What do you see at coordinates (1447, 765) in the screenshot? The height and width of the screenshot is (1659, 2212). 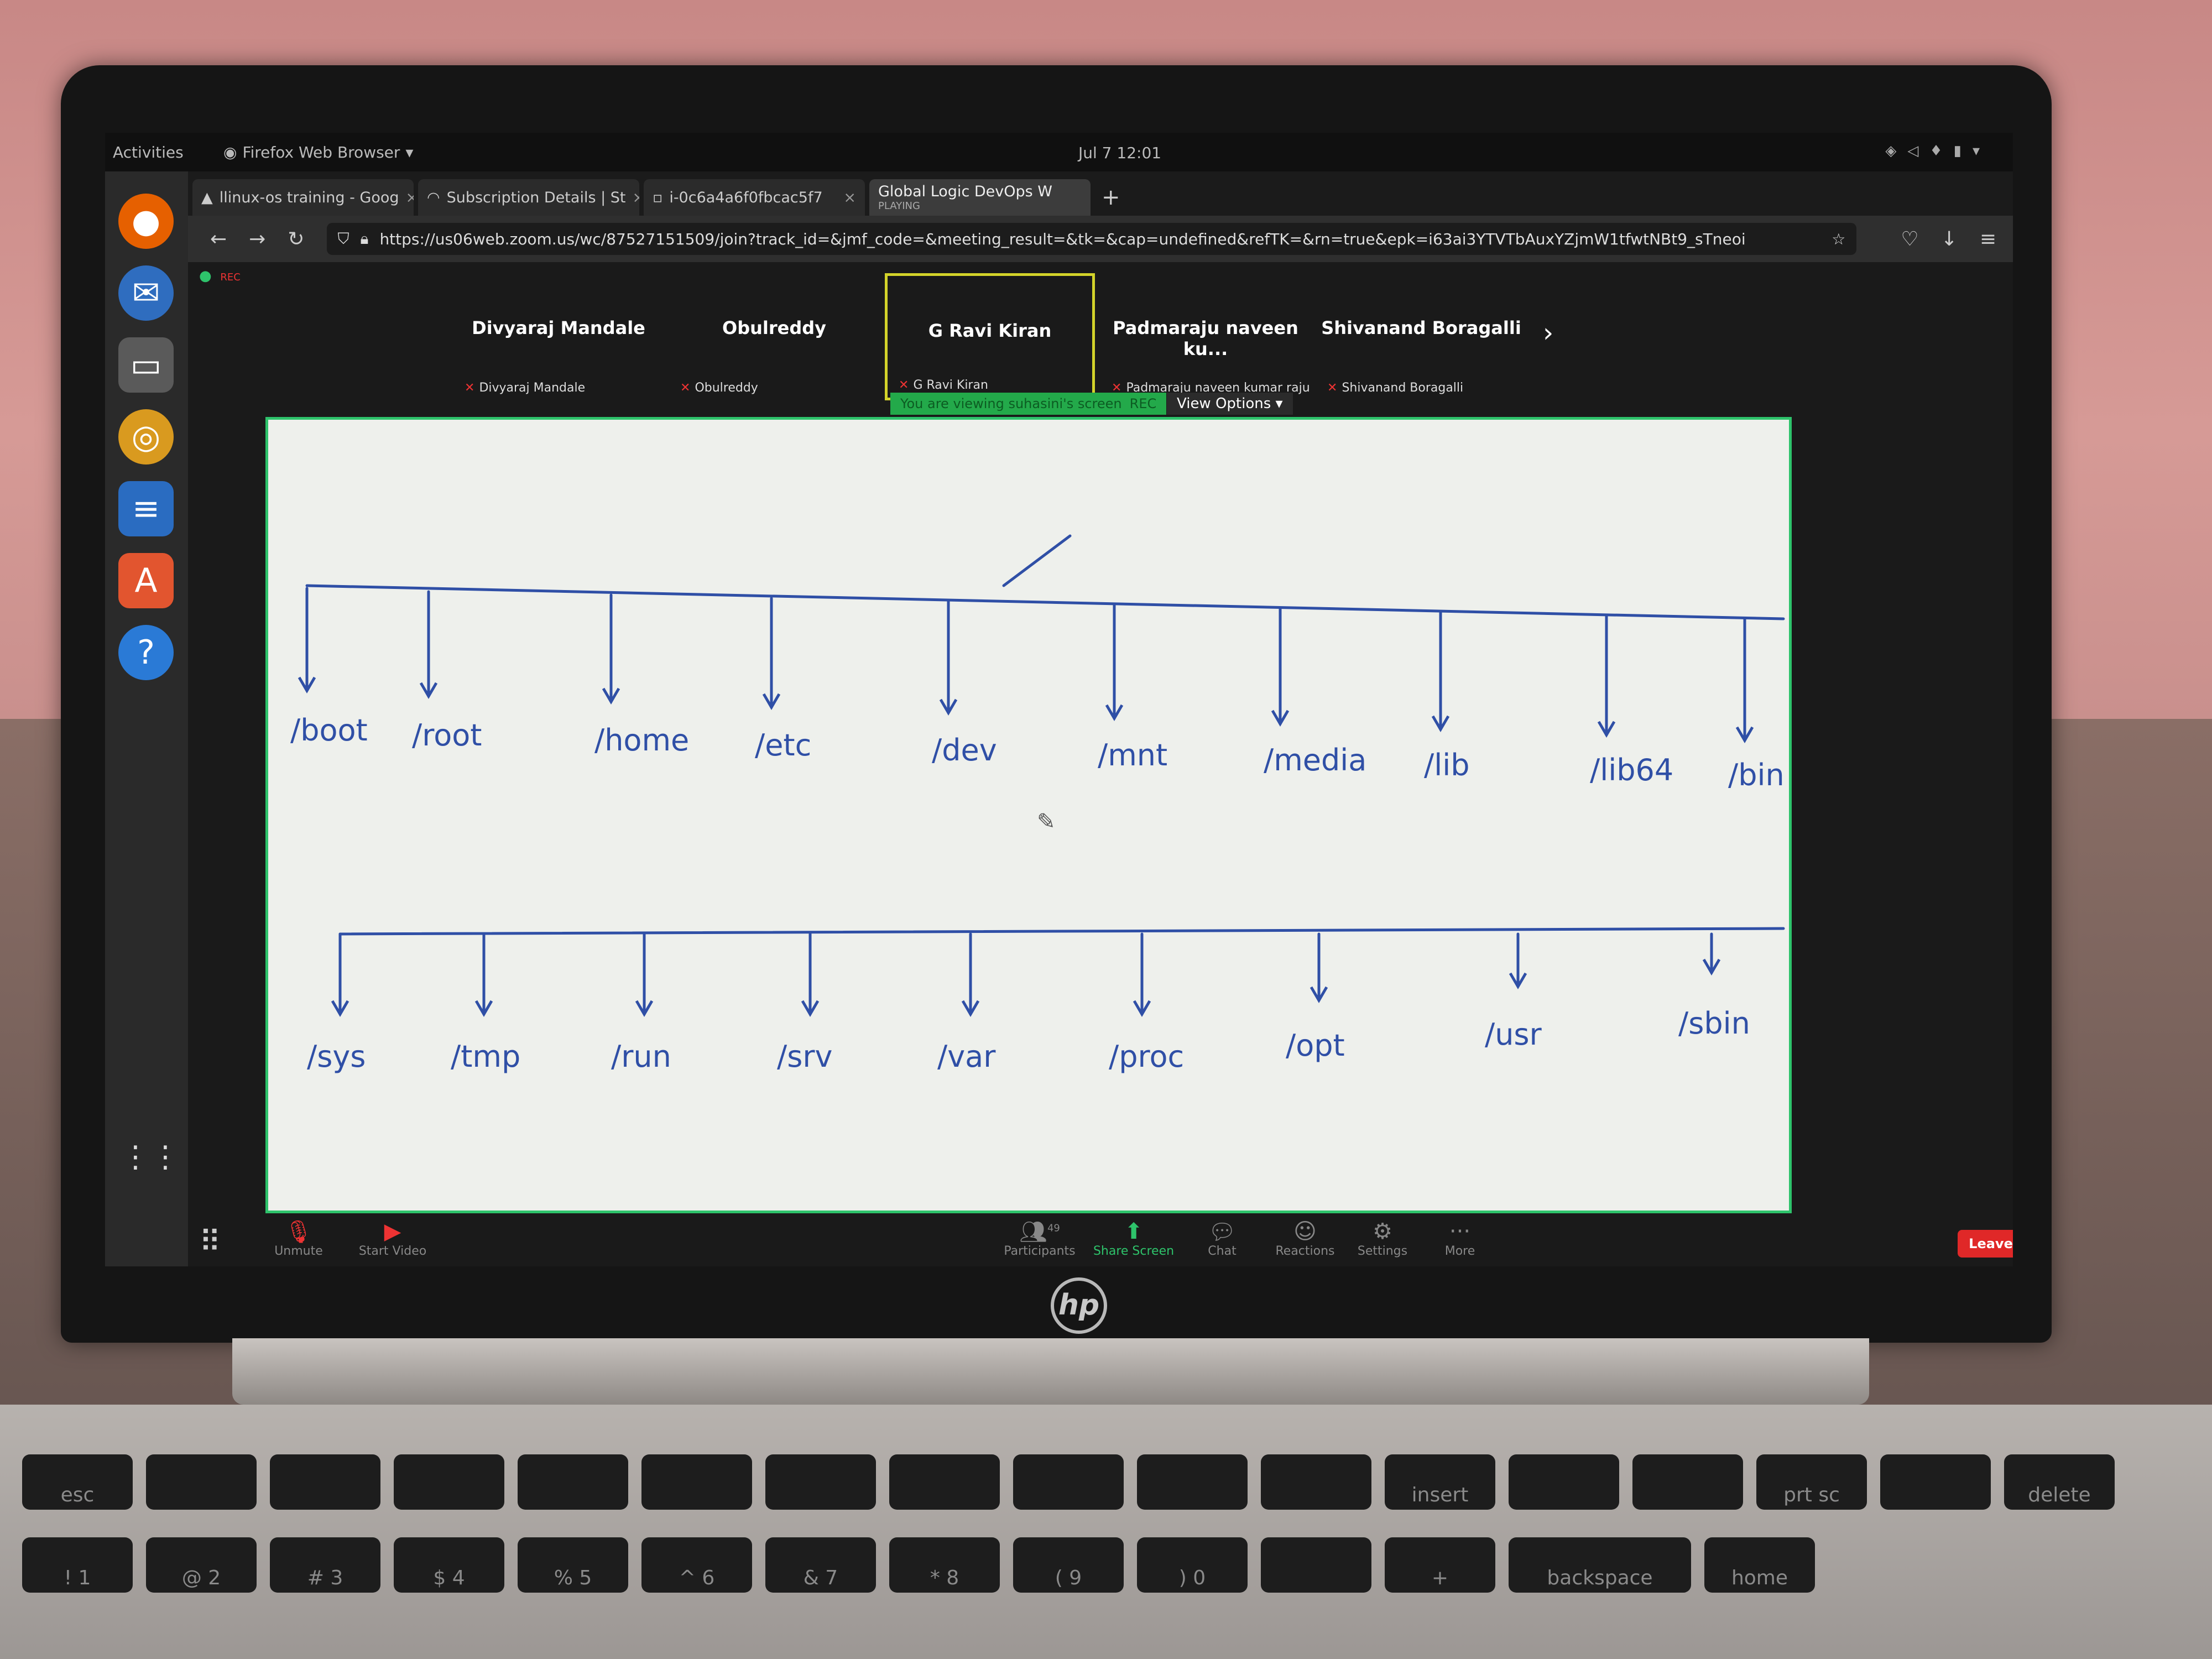 I see `directory-label: /lib` at bounding box center [1447, 765].